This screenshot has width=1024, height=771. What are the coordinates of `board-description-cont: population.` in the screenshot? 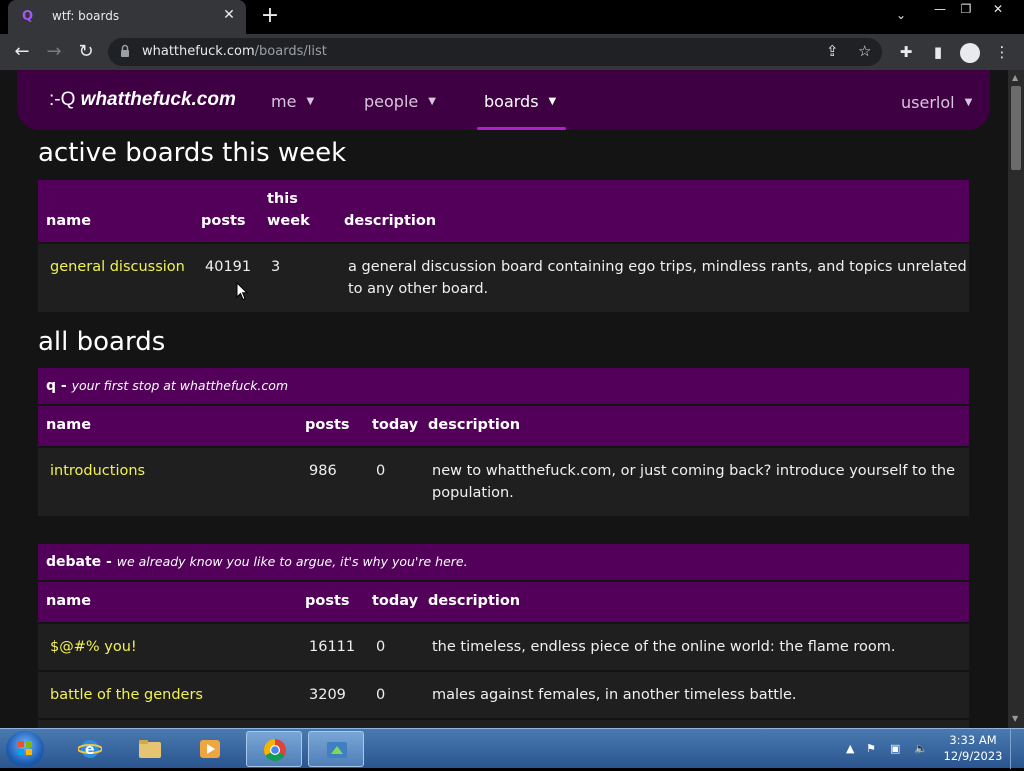 It's located at (473, 493).